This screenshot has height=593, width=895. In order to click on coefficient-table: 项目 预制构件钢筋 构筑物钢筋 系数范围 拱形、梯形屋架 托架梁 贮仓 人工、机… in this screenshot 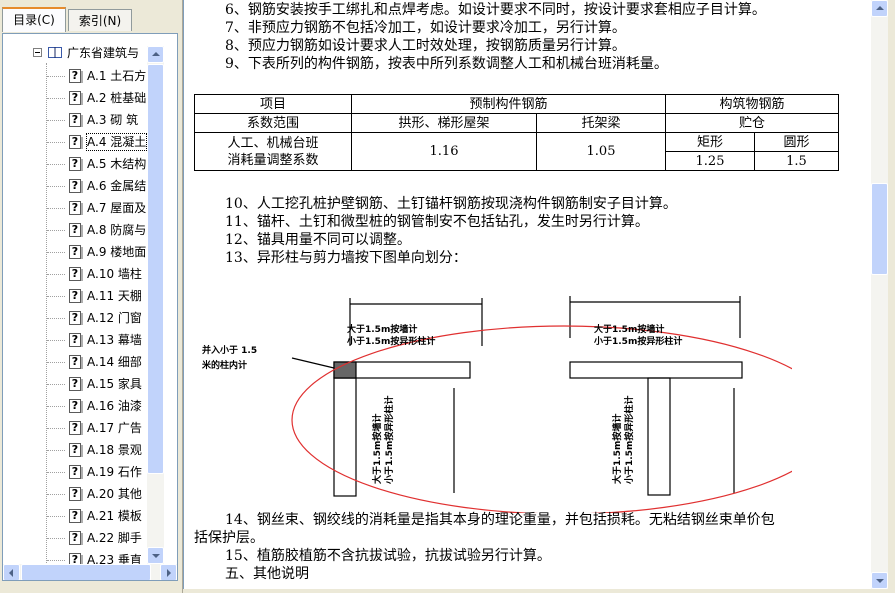, I will do `click(516, 132)`.